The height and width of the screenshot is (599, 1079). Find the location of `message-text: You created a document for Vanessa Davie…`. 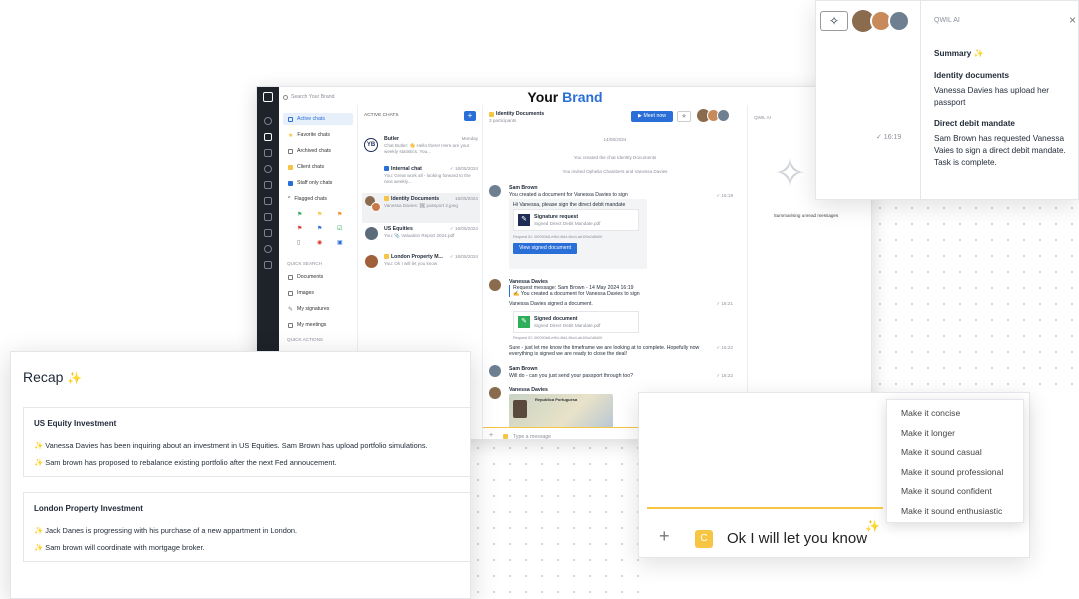

message-text: You created a document for Vanessa Davie… is located at coordinates (568, 195).